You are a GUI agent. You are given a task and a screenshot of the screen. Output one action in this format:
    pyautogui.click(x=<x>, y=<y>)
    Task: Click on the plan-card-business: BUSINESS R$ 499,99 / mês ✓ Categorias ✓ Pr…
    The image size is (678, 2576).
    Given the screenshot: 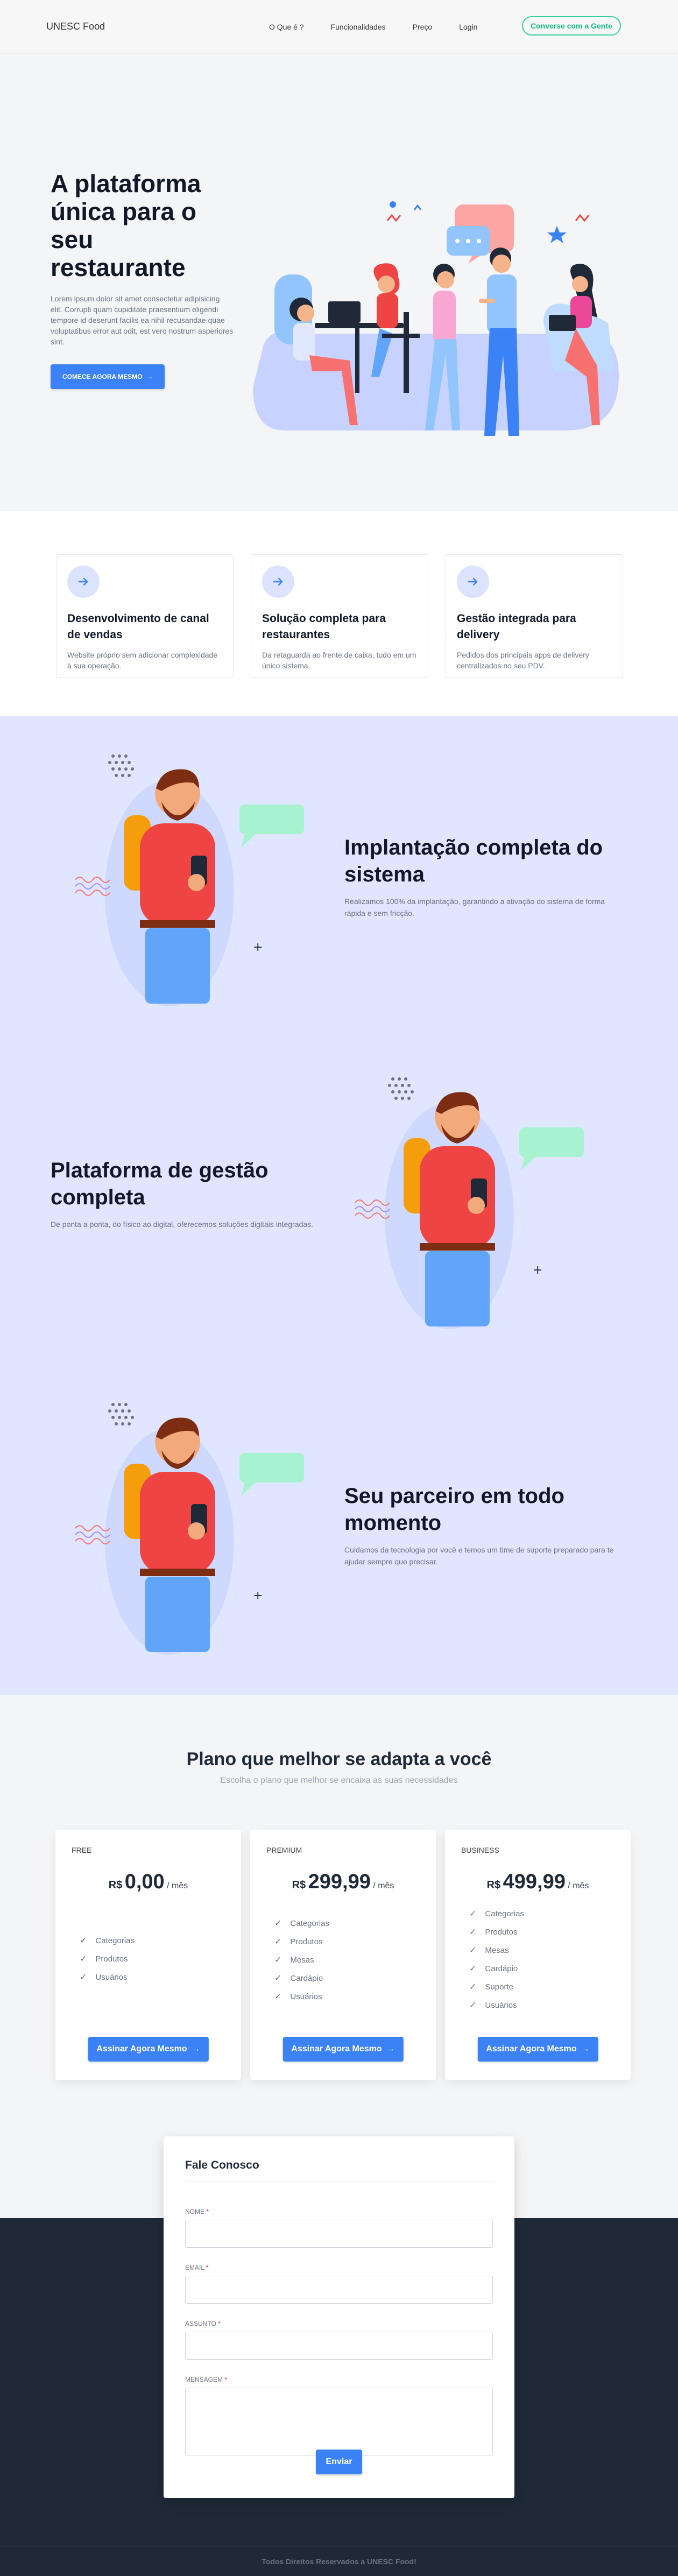 What is the action you would take?
    pyautogui.click(x=538, y=1955)
    